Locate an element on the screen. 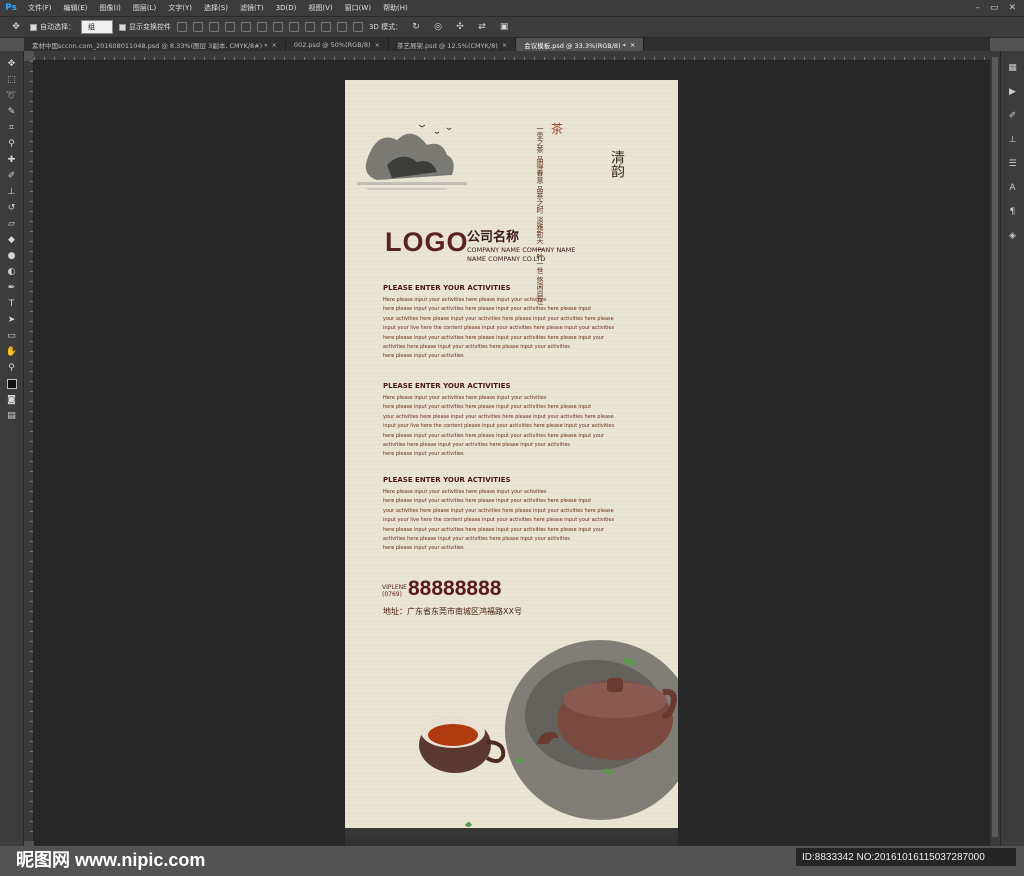  eraser-icon: ▱ is located at coordinates (12, 224).